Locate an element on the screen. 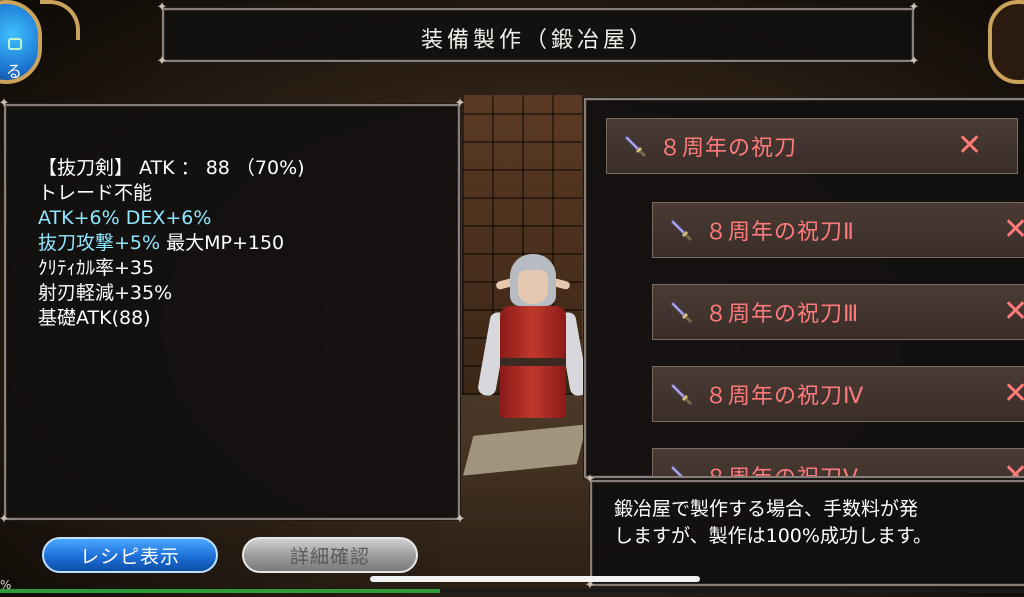 Image resolution: width=1024 pixels, height=597 pixels. item-stat-line: 抜刀攻撃+5% 最大MP+150 is located at coordinates (171, 243).